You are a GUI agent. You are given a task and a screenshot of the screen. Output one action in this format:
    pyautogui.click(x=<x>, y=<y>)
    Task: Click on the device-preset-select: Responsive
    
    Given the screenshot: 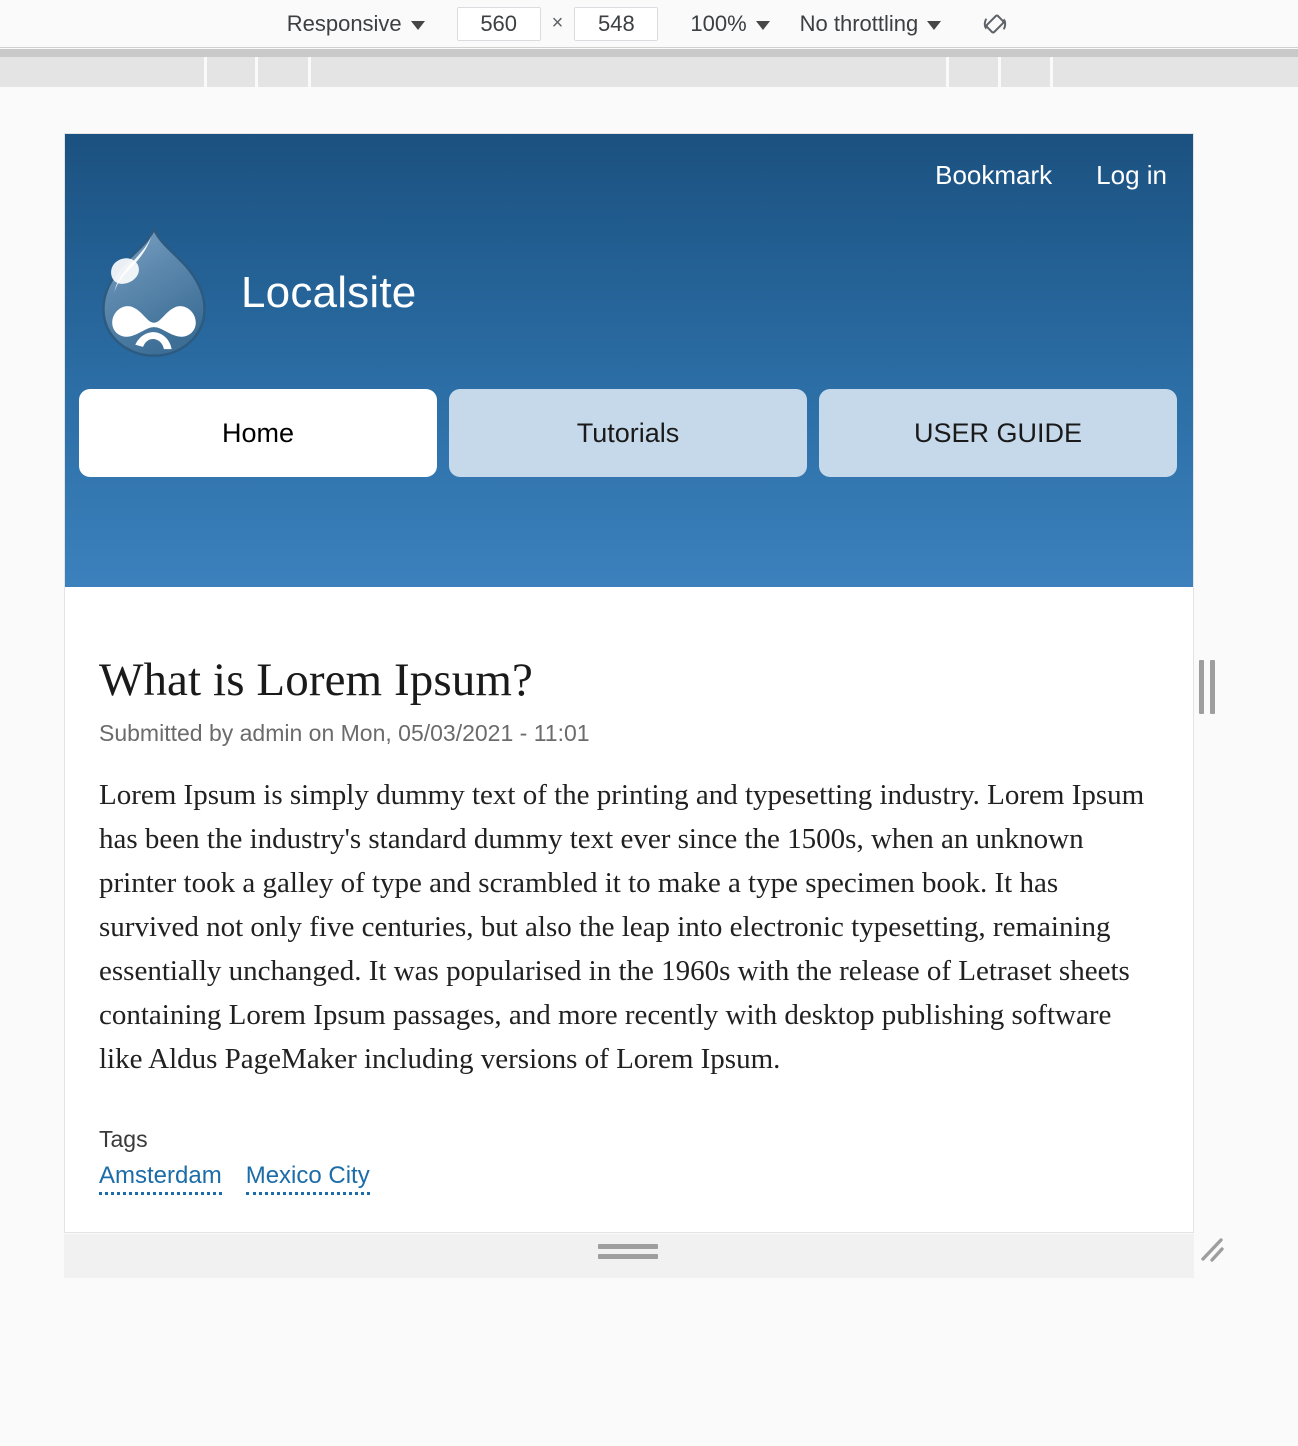 What is the action you would take?
    pyautogui.click(x=356, y=24)
    